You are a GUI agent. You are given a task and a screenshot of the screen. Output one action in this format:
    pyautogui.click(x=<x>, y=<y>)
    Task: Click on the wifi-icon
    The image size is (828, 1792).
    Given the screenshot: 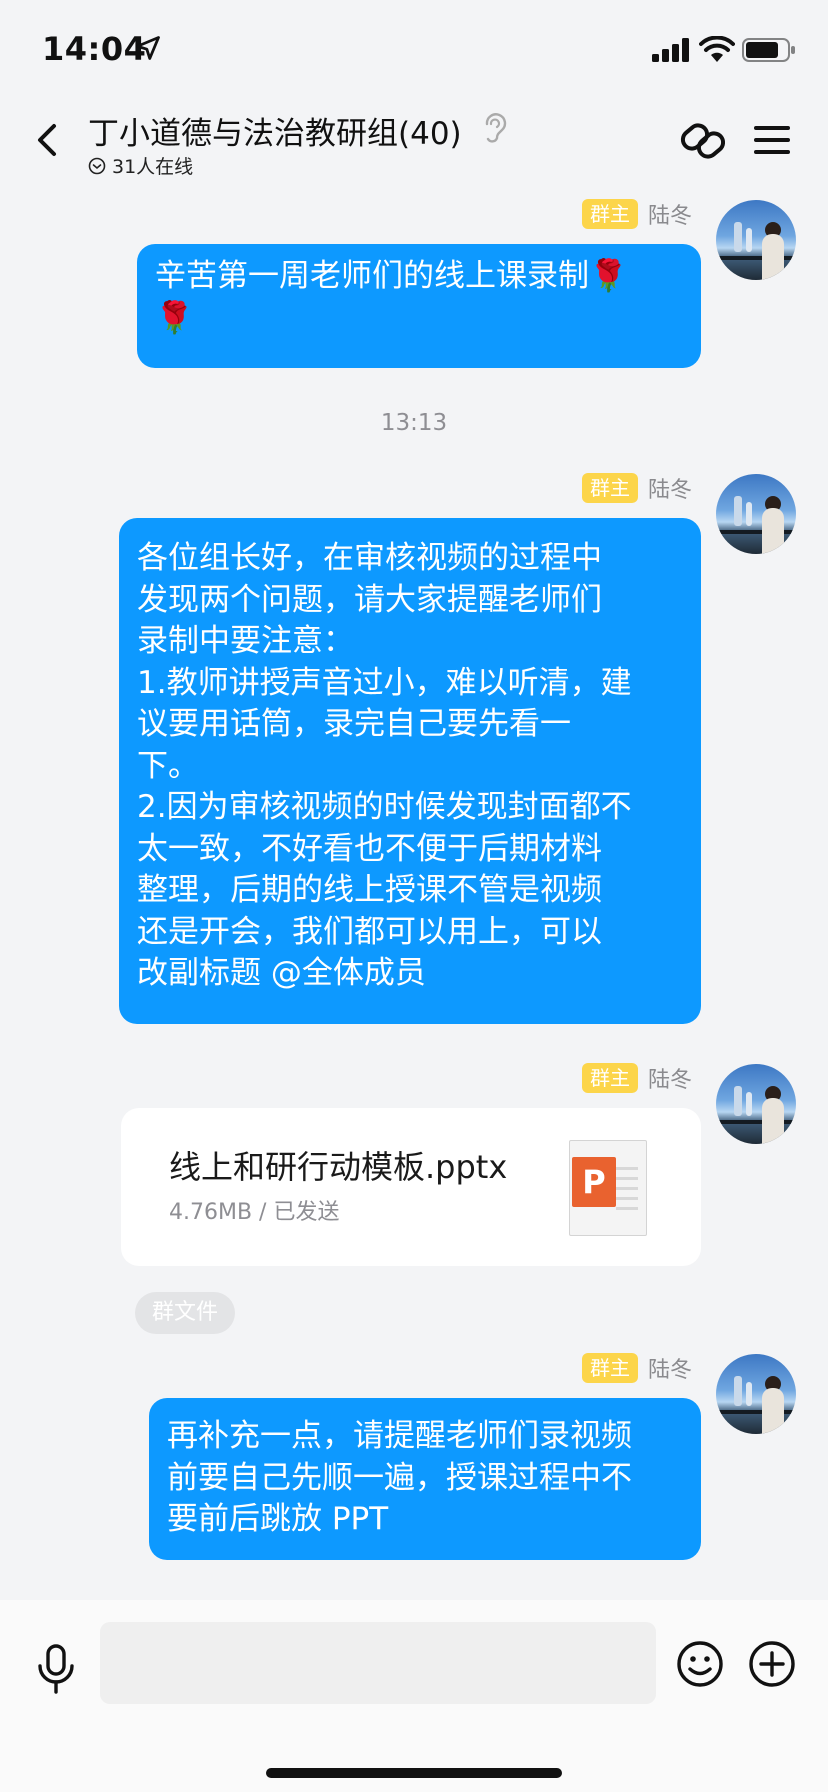 What is the action you would take?
    pyautogui.click(x=717, y=49)
    